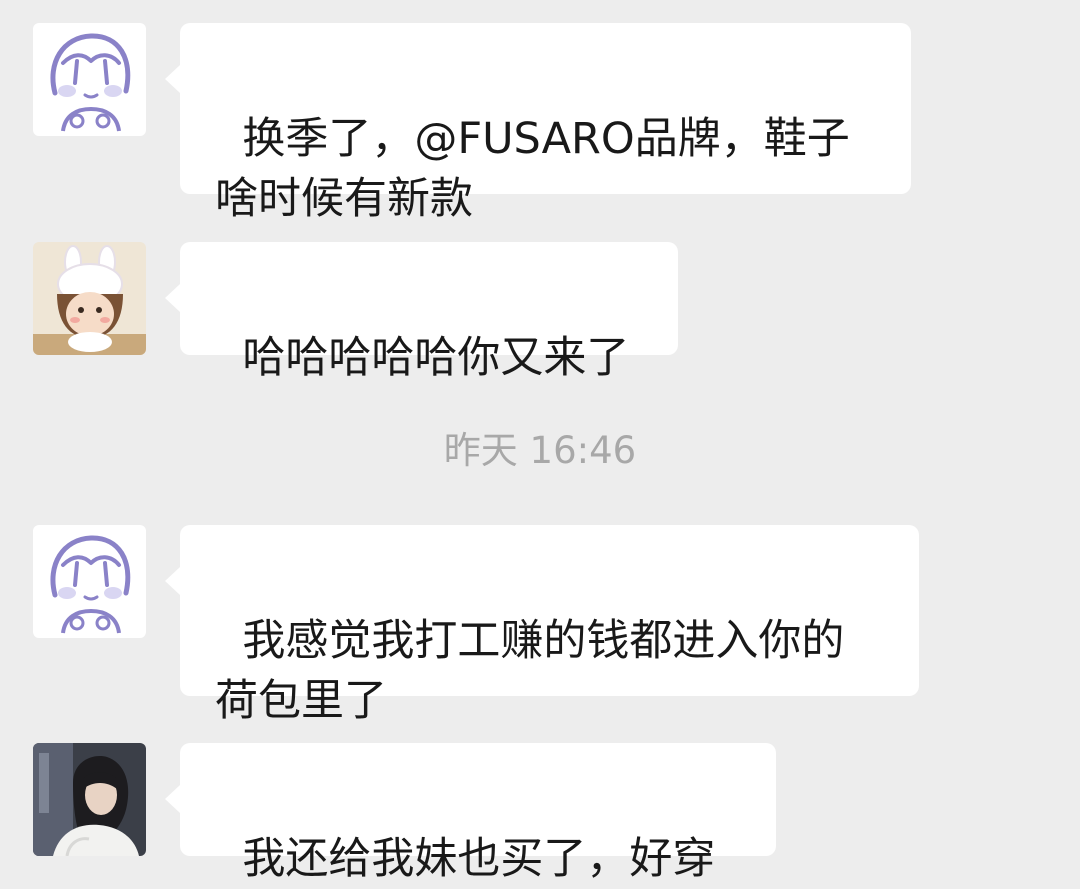  I want to click on woman-photo-avatar-icon, so click(89, 799).